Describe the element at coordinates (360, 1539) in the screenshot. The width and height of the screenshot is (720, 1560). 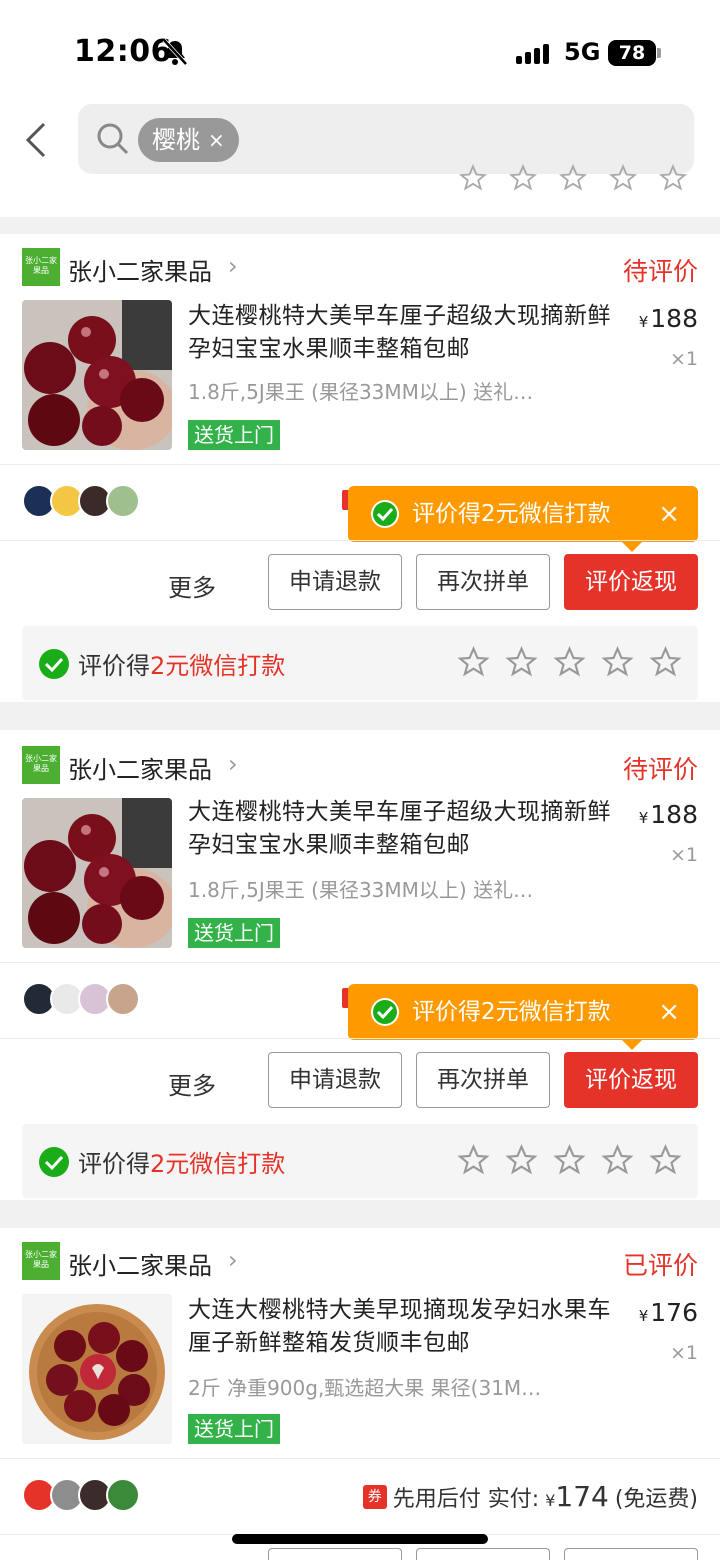
I see `home-indicator` at that location.